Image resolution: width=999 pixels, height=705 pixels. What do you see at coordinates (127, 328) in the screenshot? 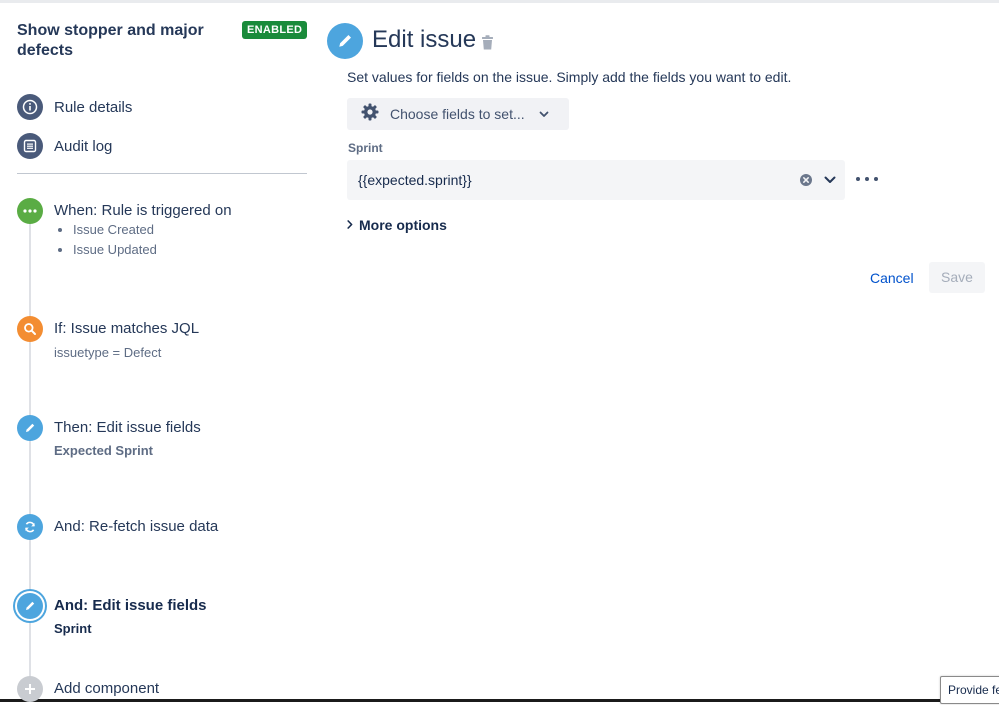
I see `step-condition-title: If: Issue matches JQL` at bounding box center [127, 328].